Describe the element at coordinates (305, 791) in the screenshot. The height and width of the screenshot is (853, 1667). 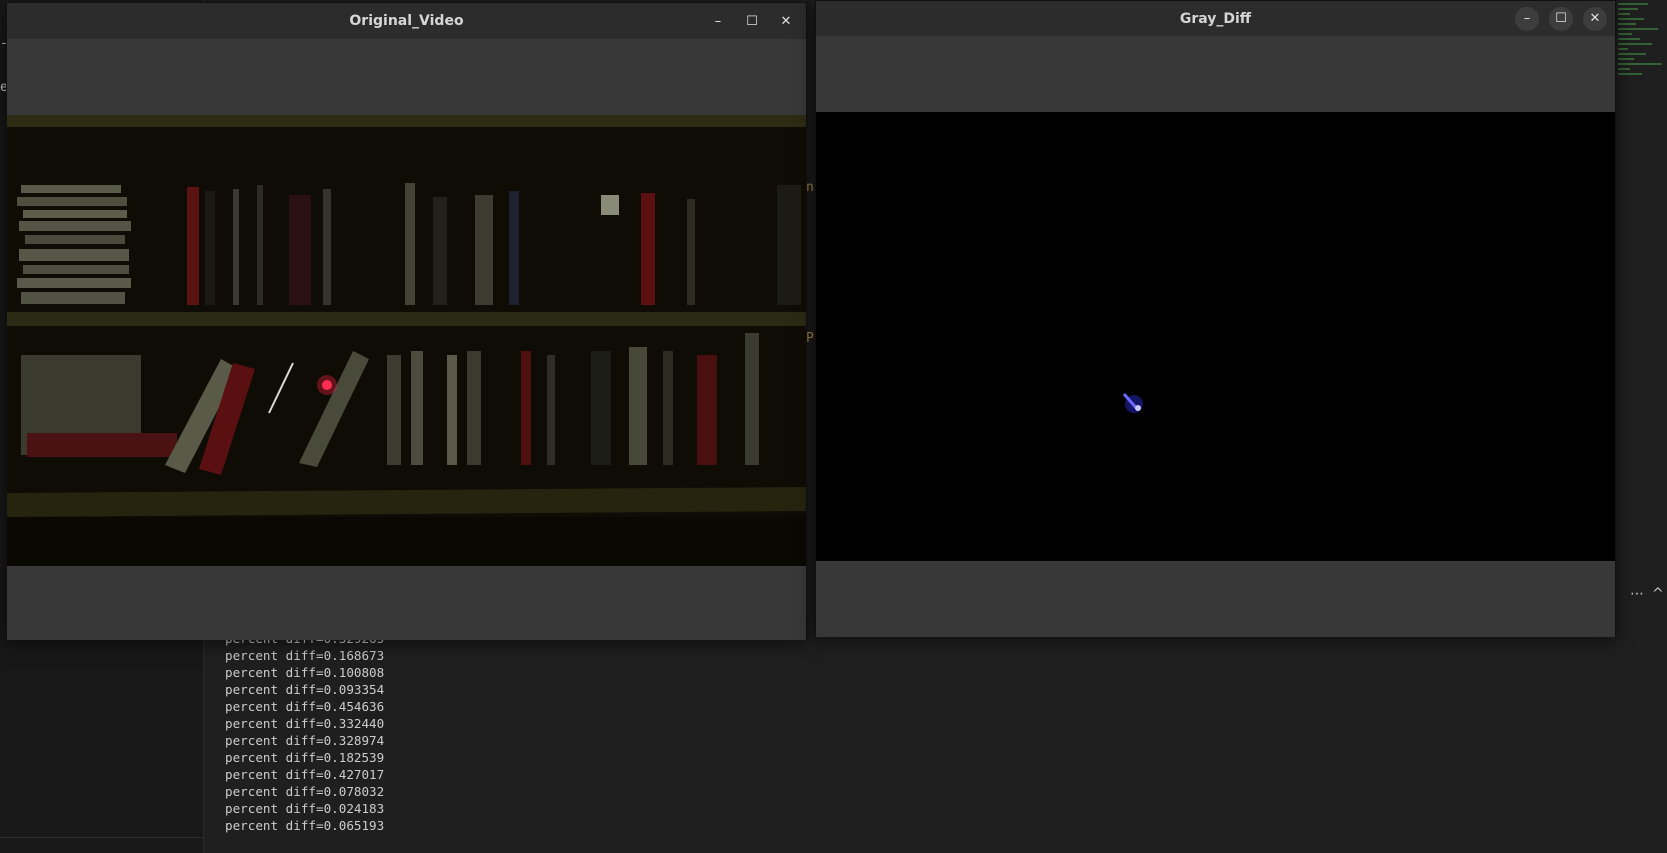
I see `terminal-line: percent diff=0.078032` at that location.